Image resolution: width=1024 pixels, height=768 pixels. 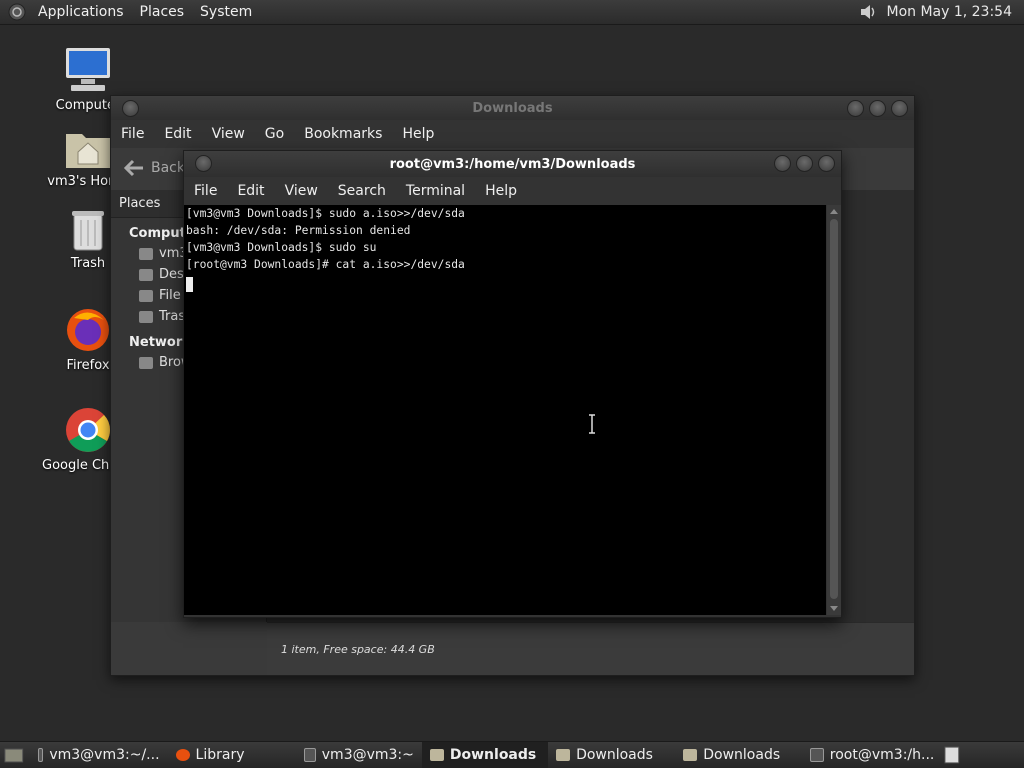 I want to click on places-menu: Places, so click(x=162, y=12).